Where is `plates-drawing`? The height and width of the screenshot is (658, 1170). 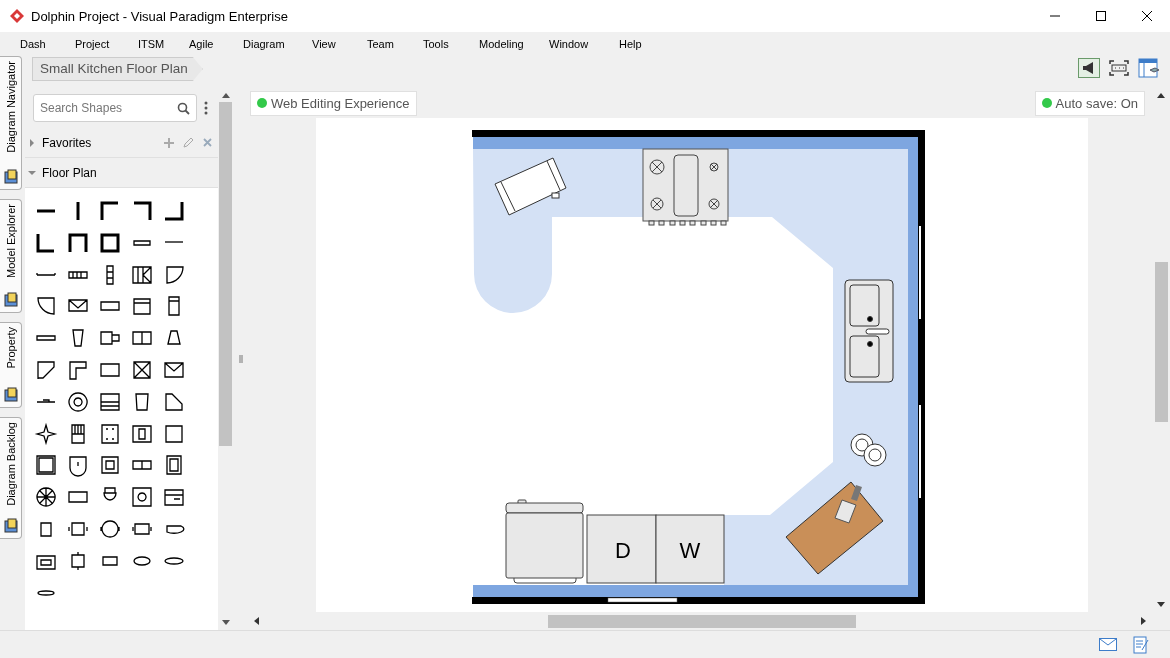 plates-drawing is located at coordinates (868, 450).